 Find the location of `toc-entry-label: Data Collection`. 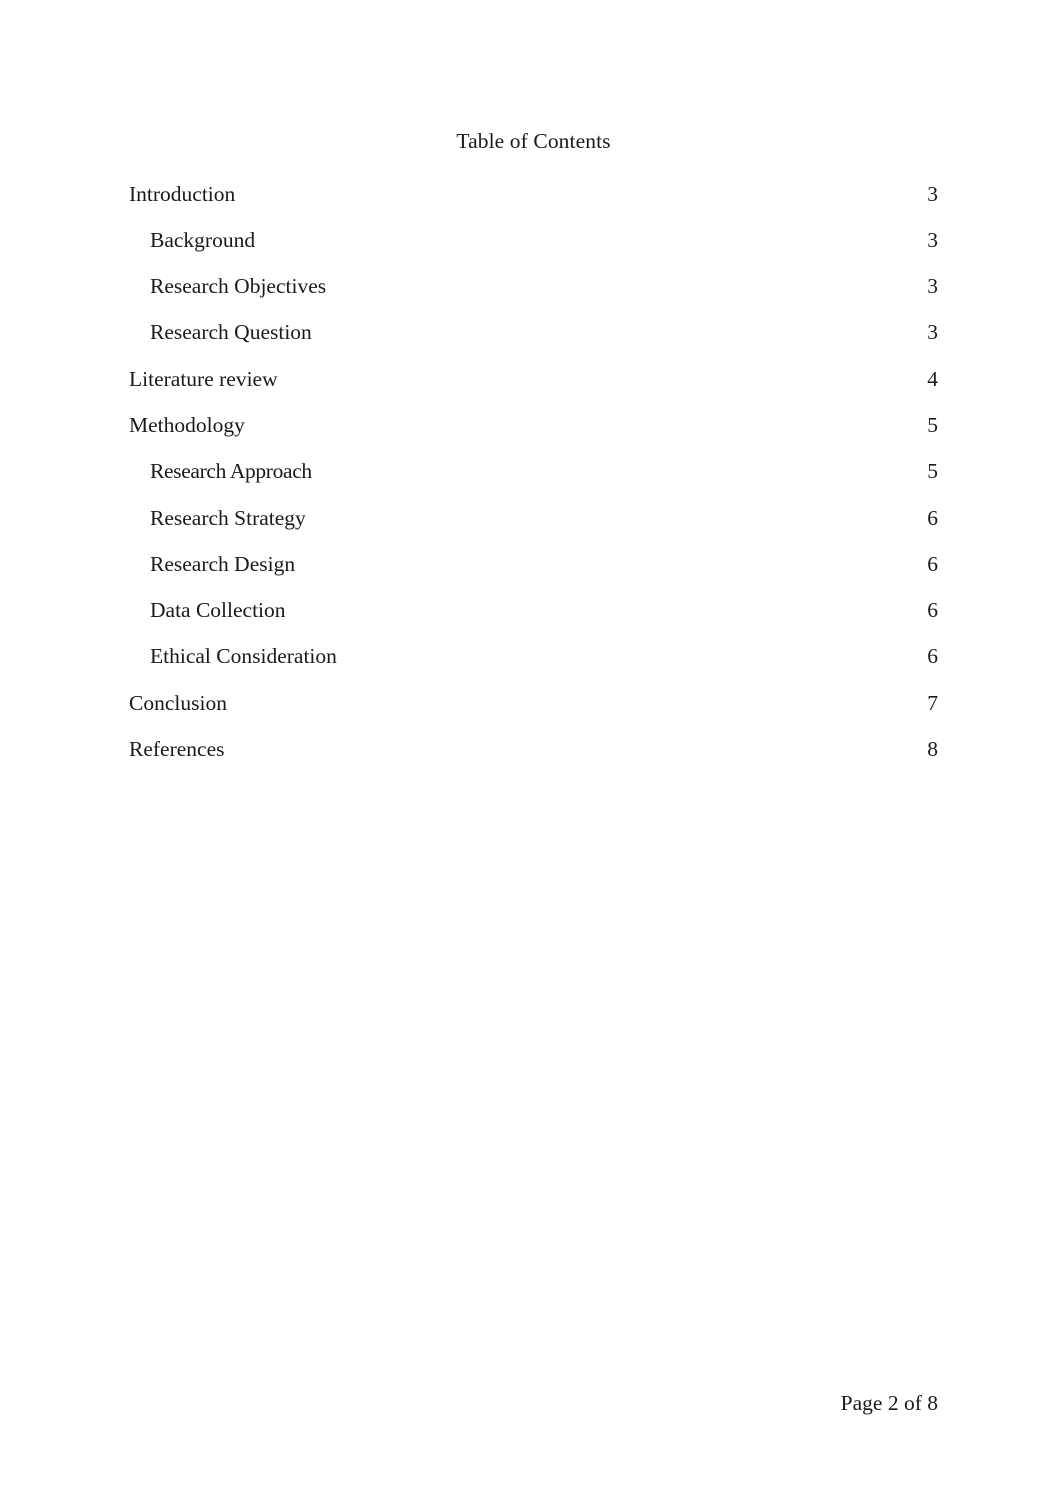

toc-entry-label: Data Collection is located at coordinates (218, 610).